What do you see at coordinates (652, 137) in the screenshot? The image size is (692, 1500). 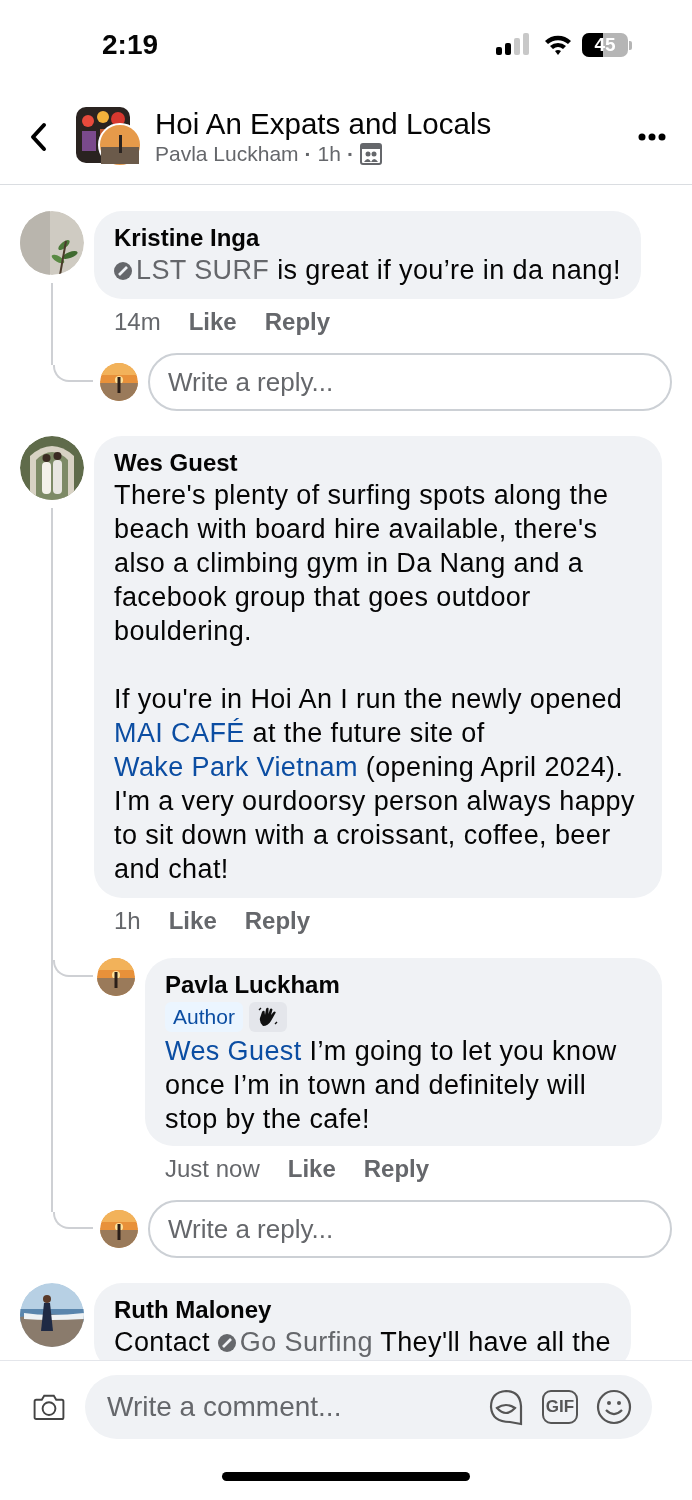 I see `more-icon` at bounding box center [652, 137].